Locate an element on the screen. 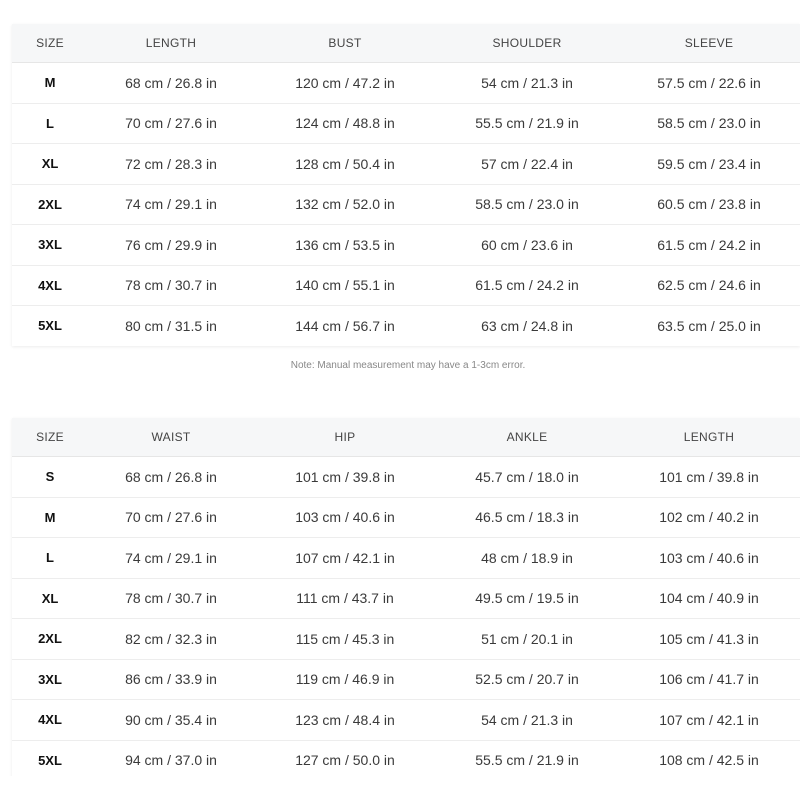  table-cell: 105 cm / 41.3 in is located at coordinates (709, 639).